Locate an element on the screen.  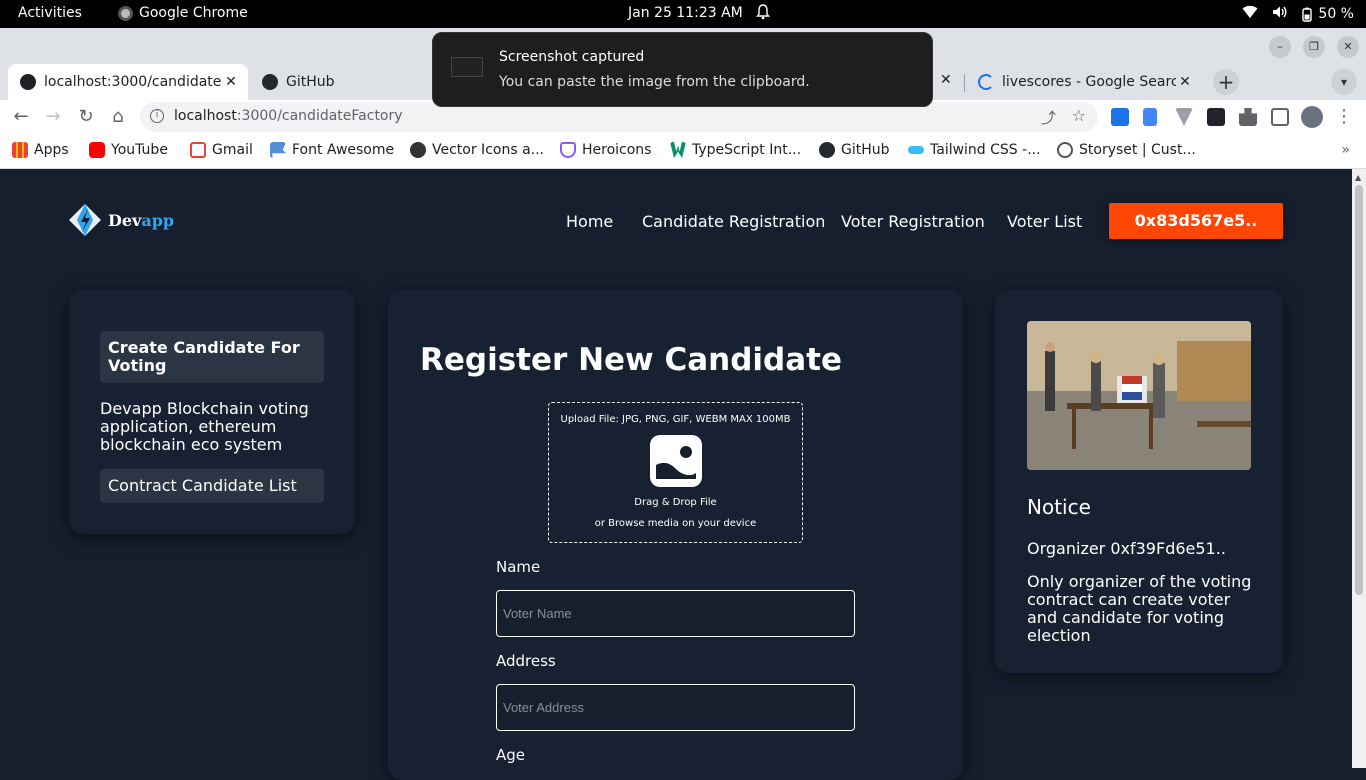
bookmark-apps: Apps is located at coordinates (40, 150).